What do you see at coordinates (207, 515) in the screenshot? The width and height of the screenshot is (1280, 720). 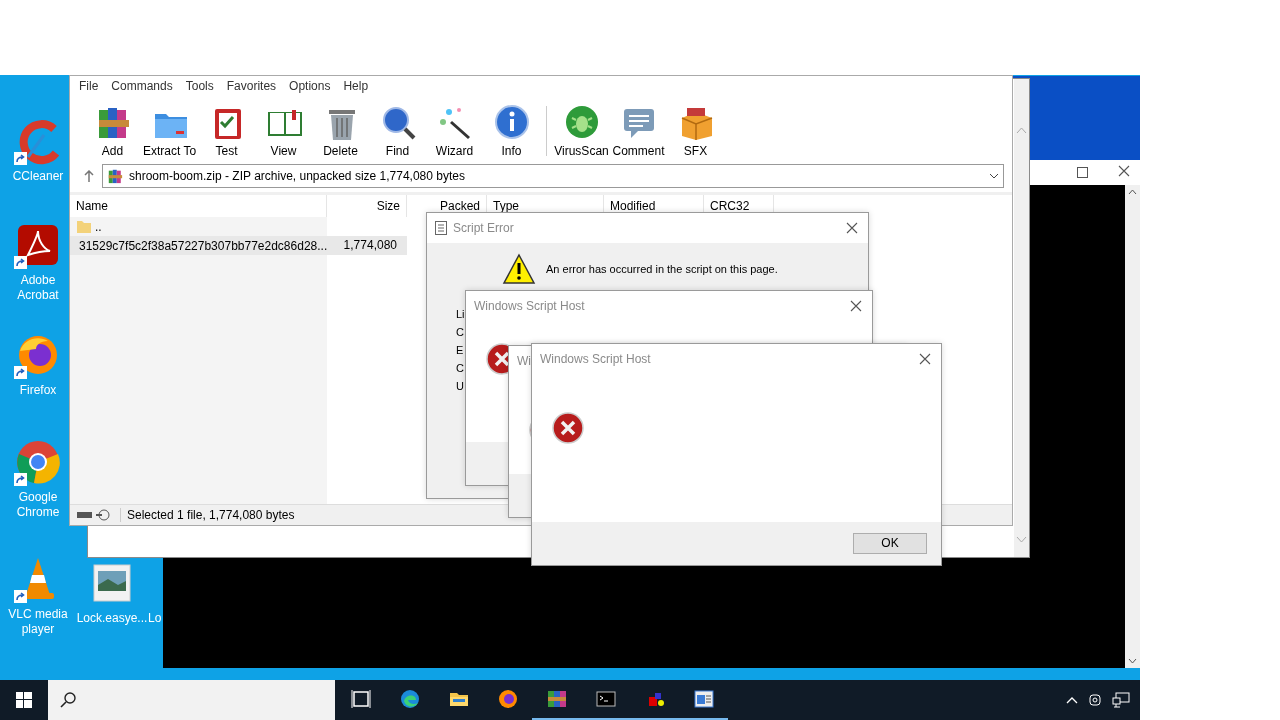 I see `status-text: Selected 1 file, 1,774,080 bytes` at bounding box center [207, 515].